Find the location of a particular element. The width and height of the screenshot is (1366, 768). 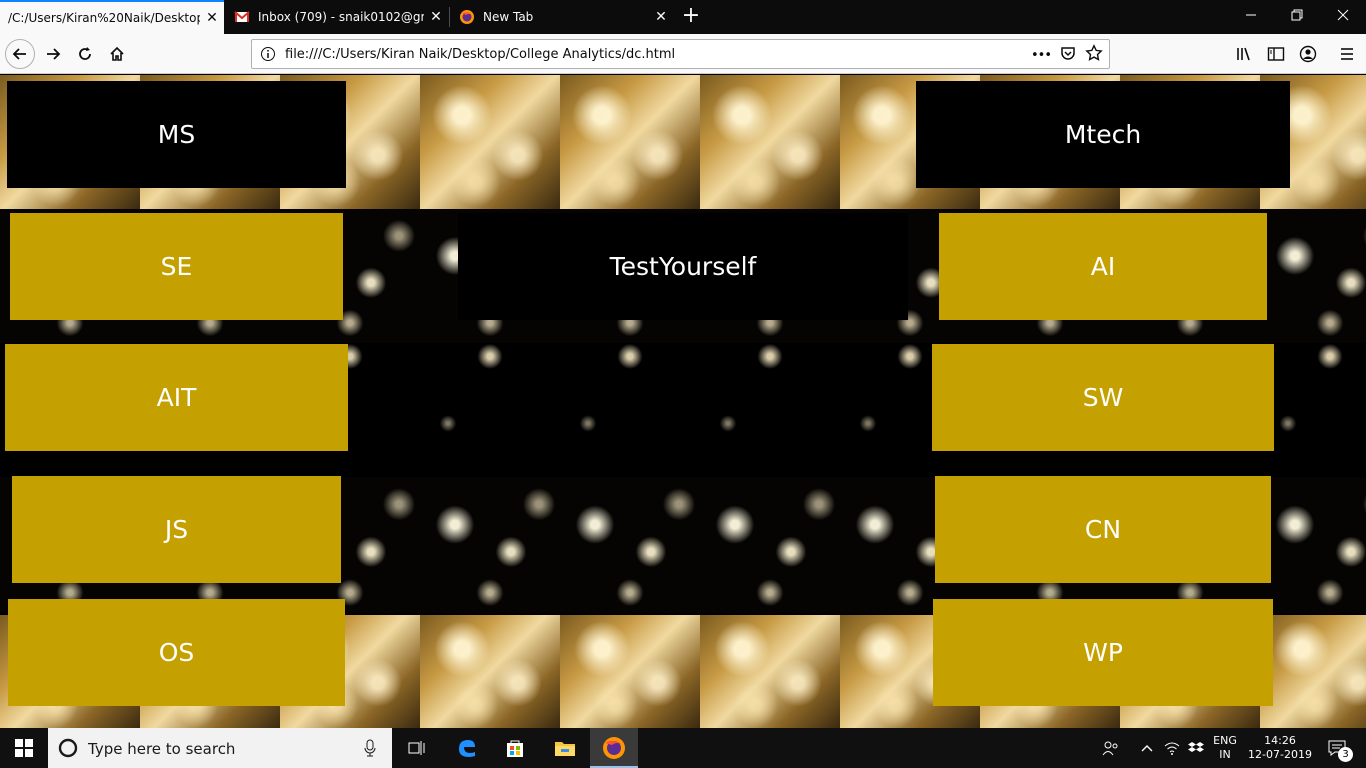

store-button is located at coordinates (515, 748).